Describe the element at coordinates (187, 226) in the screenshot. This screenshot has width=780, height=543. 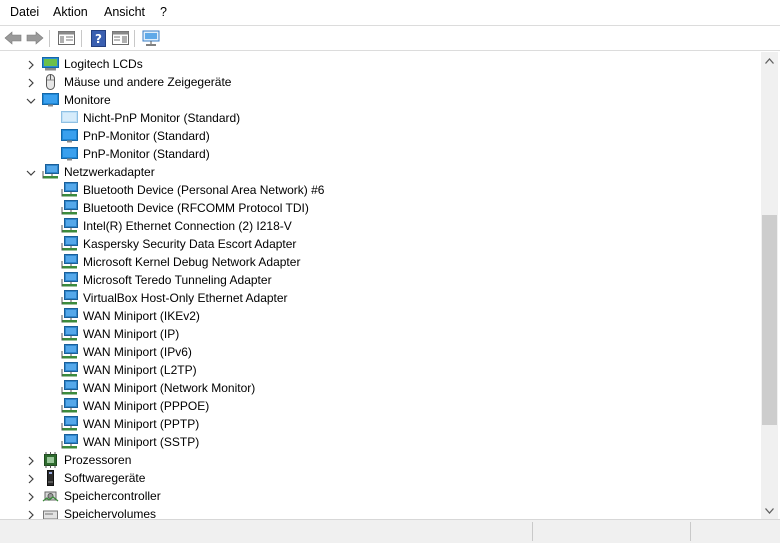
I see `tree-item-label: Intel(R) Ethernet Connection (2) I218-V` at that location.